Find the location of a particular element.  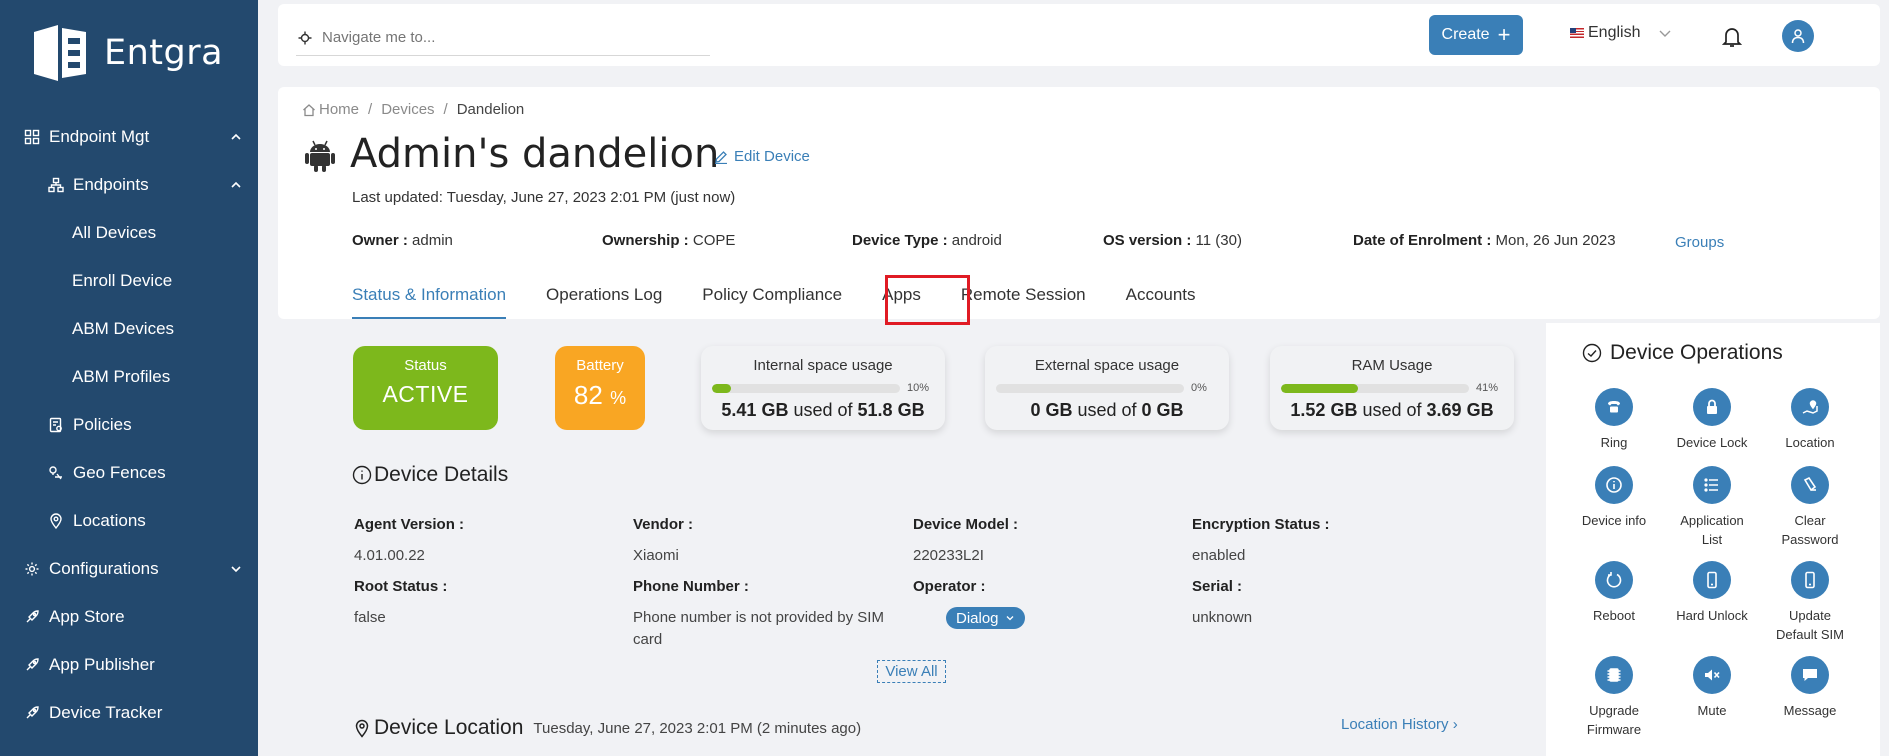

ownership-meta: Ownership : COPE is located at coordinates (668, 240).